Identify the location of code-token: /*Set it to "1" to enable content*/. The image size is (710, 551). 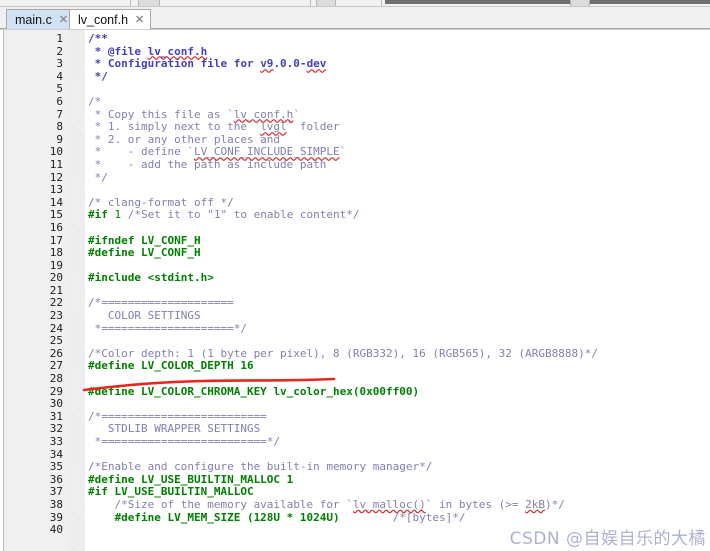
(243, 215).